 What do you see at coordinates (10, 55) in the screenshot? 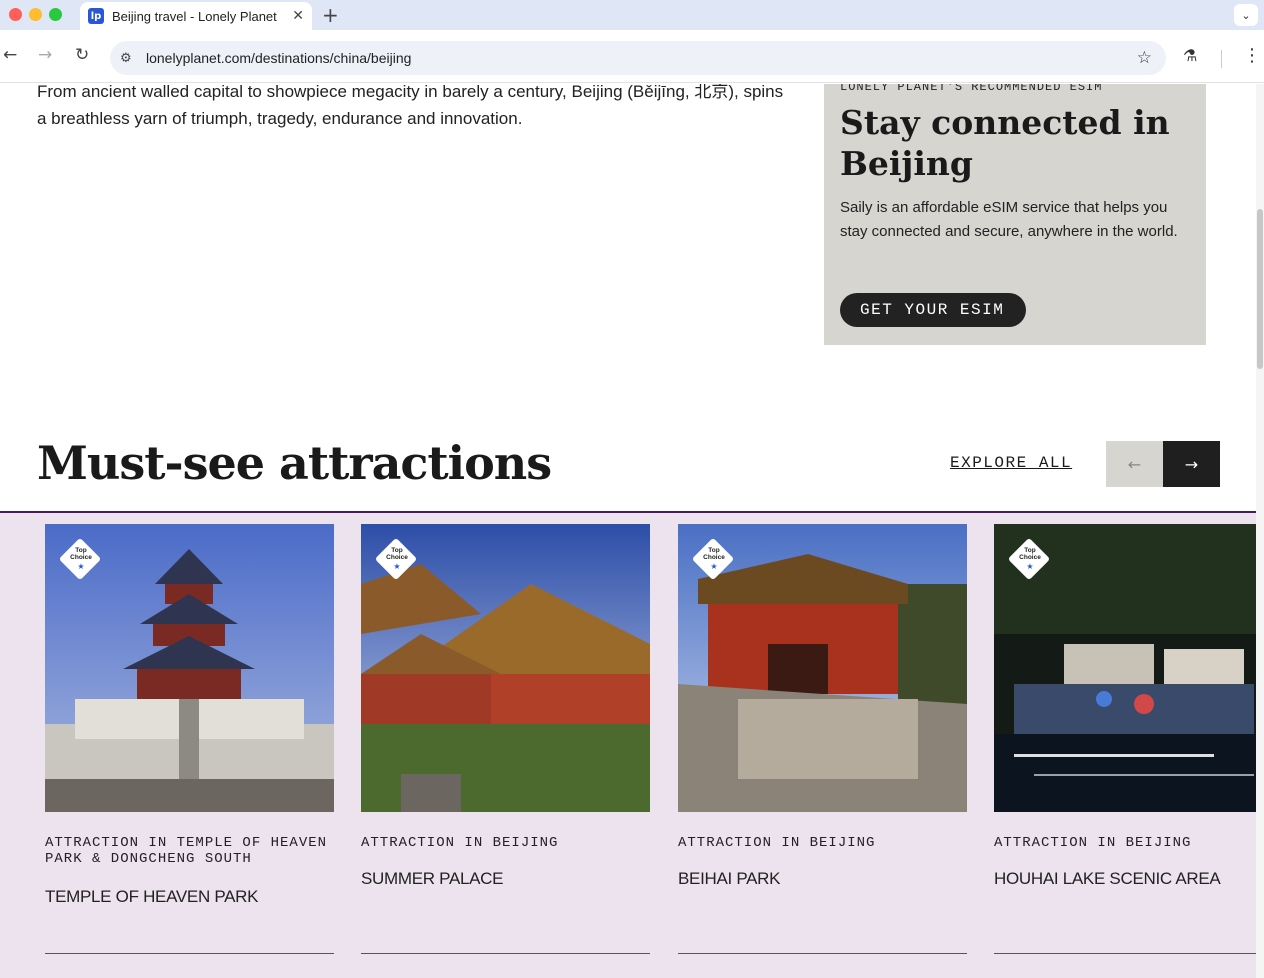
I see `back-arrow-icon: ←` at bounding box center [10, 55].